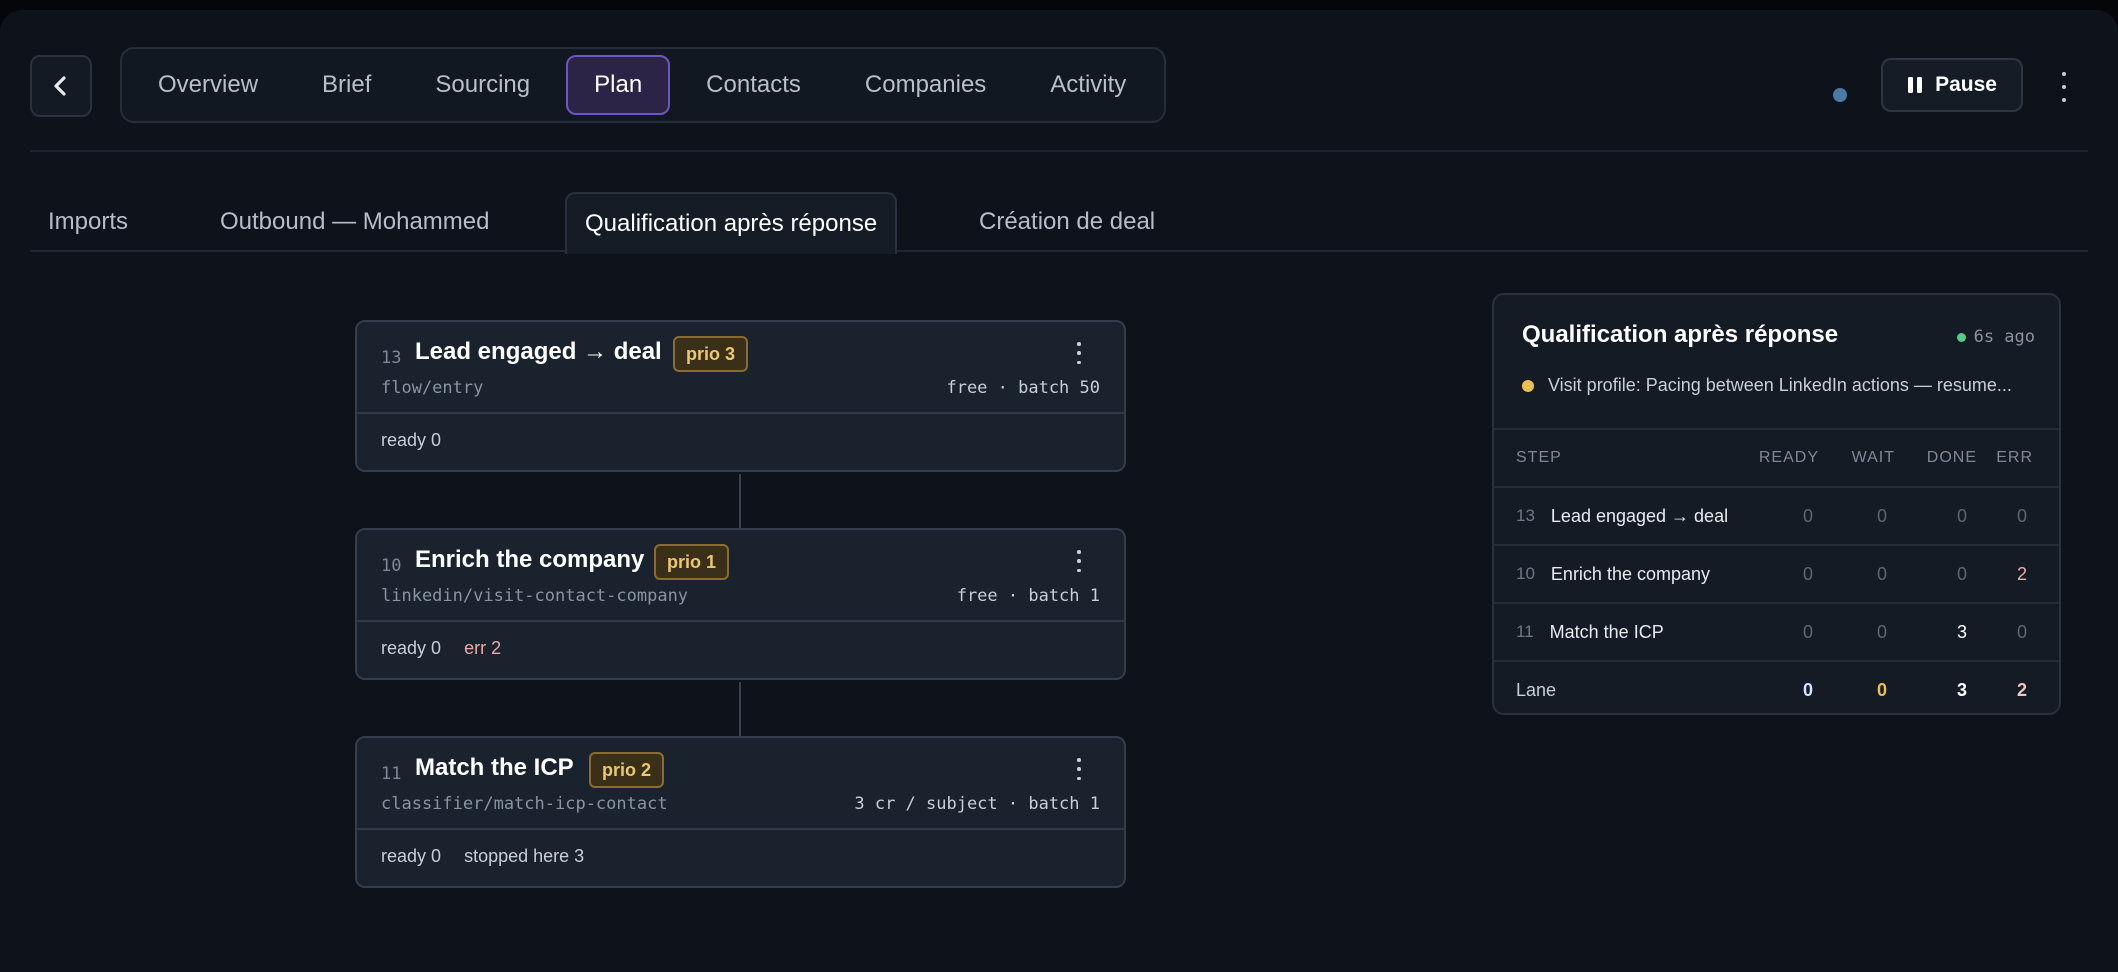 This screenshot has height=972, width=2118. Describe the element at coordinates (530, 559) in the screenshot. I see `step-title: Enrich the company` at that location.